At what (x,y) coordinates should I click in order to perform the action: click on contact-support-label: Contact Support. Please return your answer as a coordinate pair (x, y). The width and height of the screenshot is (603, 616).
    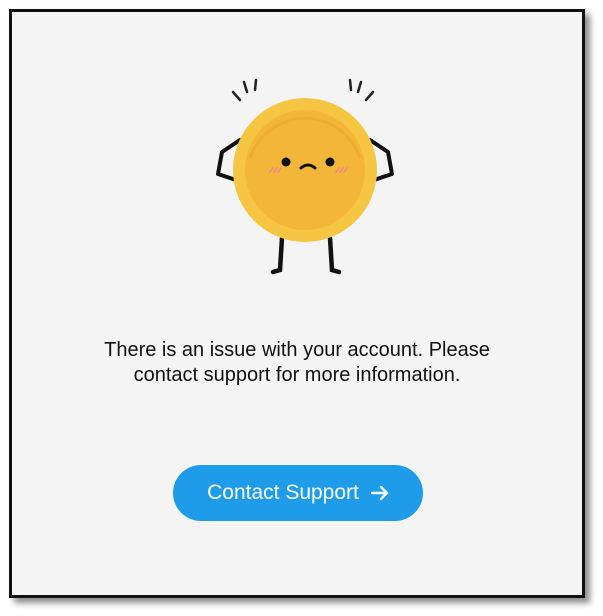
    Looking at the image, I should click on (283, 492).